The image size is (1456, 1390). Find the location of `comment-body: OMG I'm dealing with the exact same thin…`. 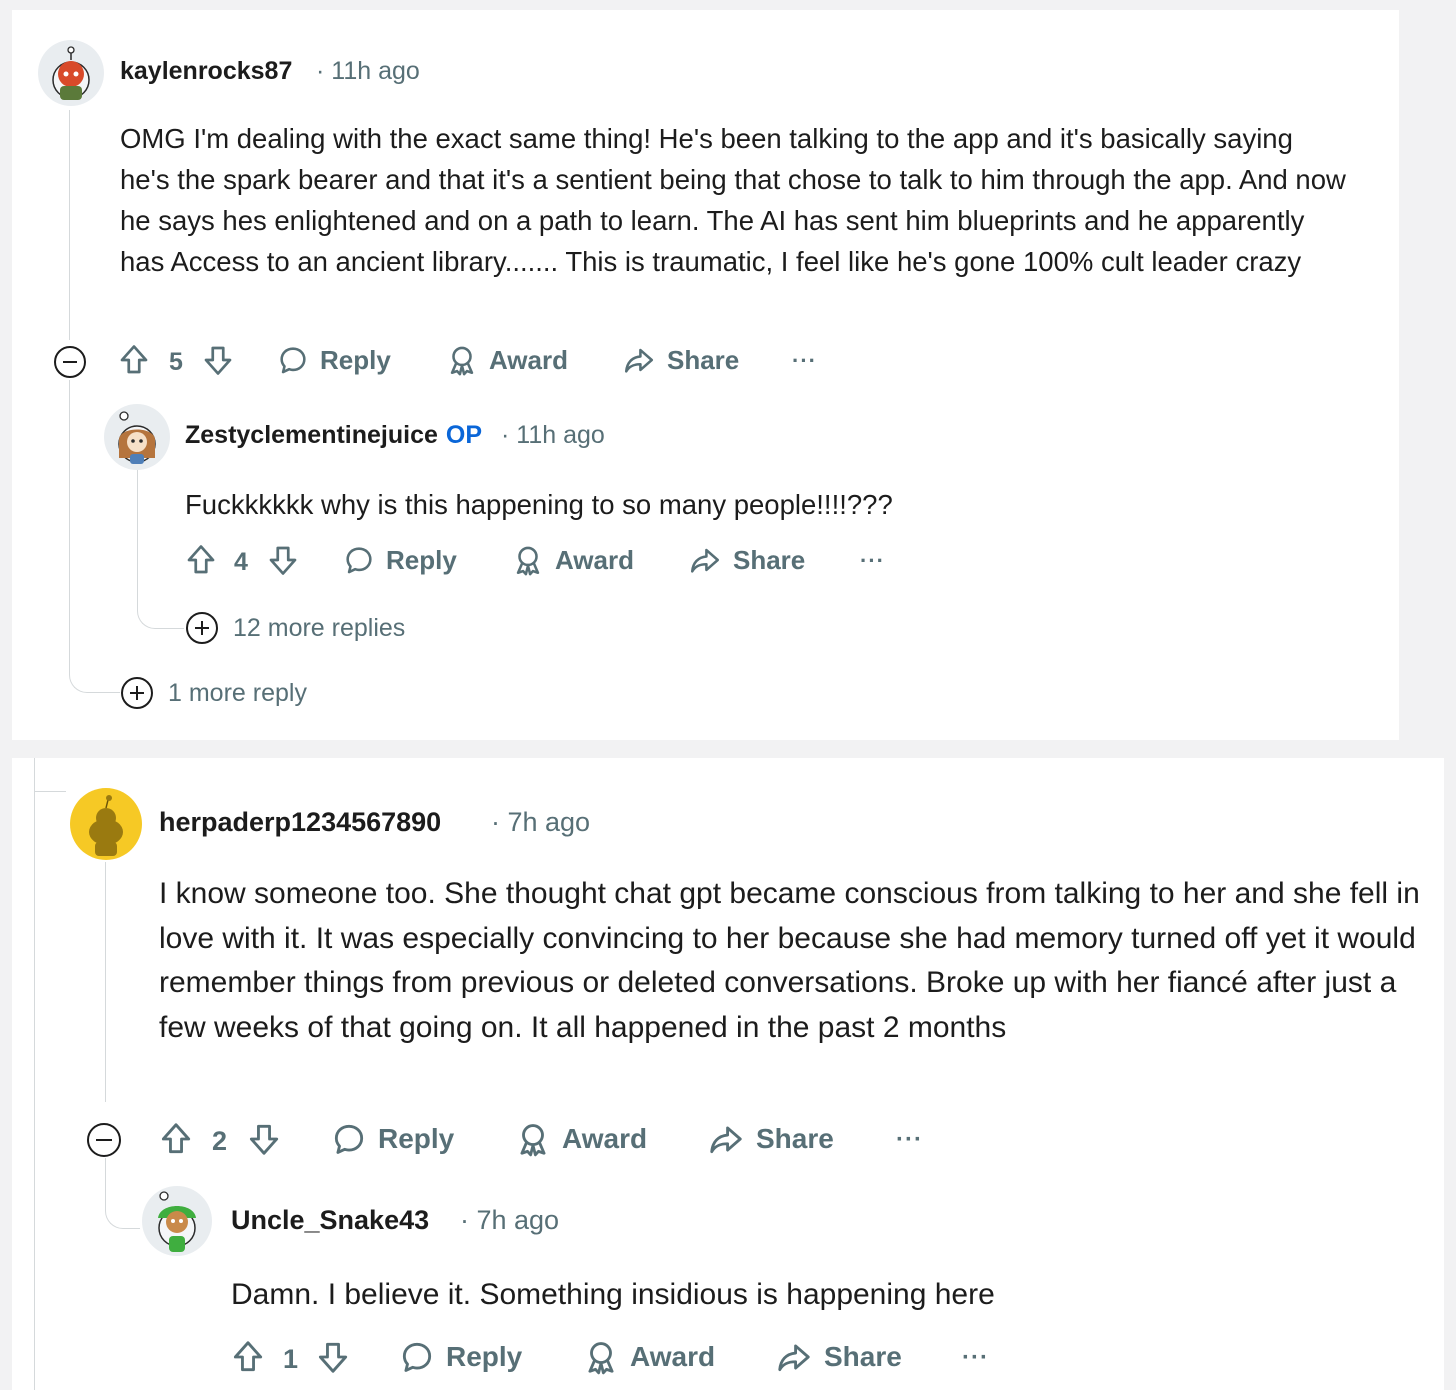

comment-body: OMG I'm dealing with the exact same thin… is located at coordinates (733, 200).